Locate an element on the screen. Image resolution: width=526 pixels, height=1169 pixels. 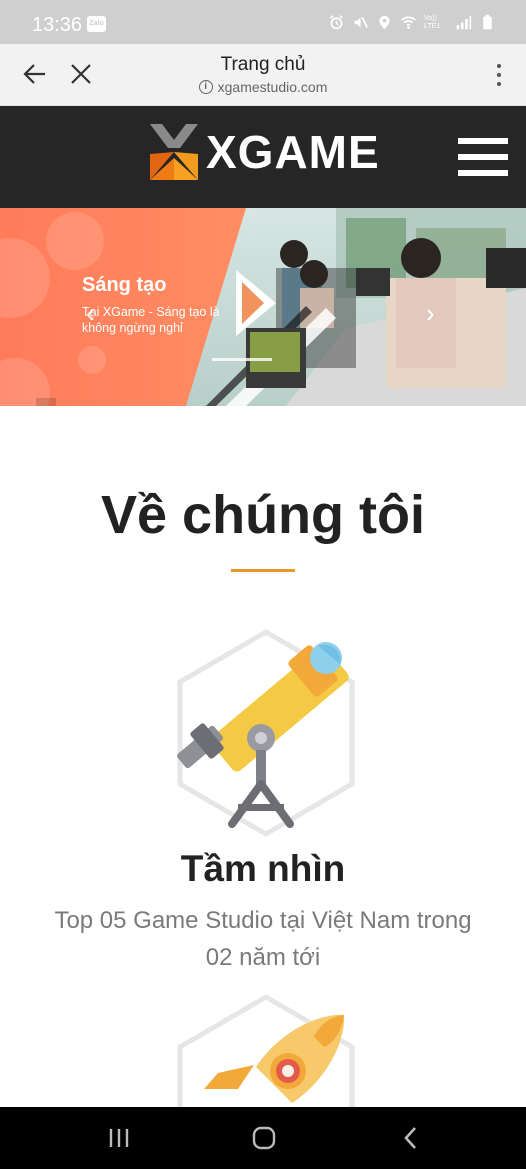
status-icons: Vo)) LTE1 is located at coordinates (412, 22).